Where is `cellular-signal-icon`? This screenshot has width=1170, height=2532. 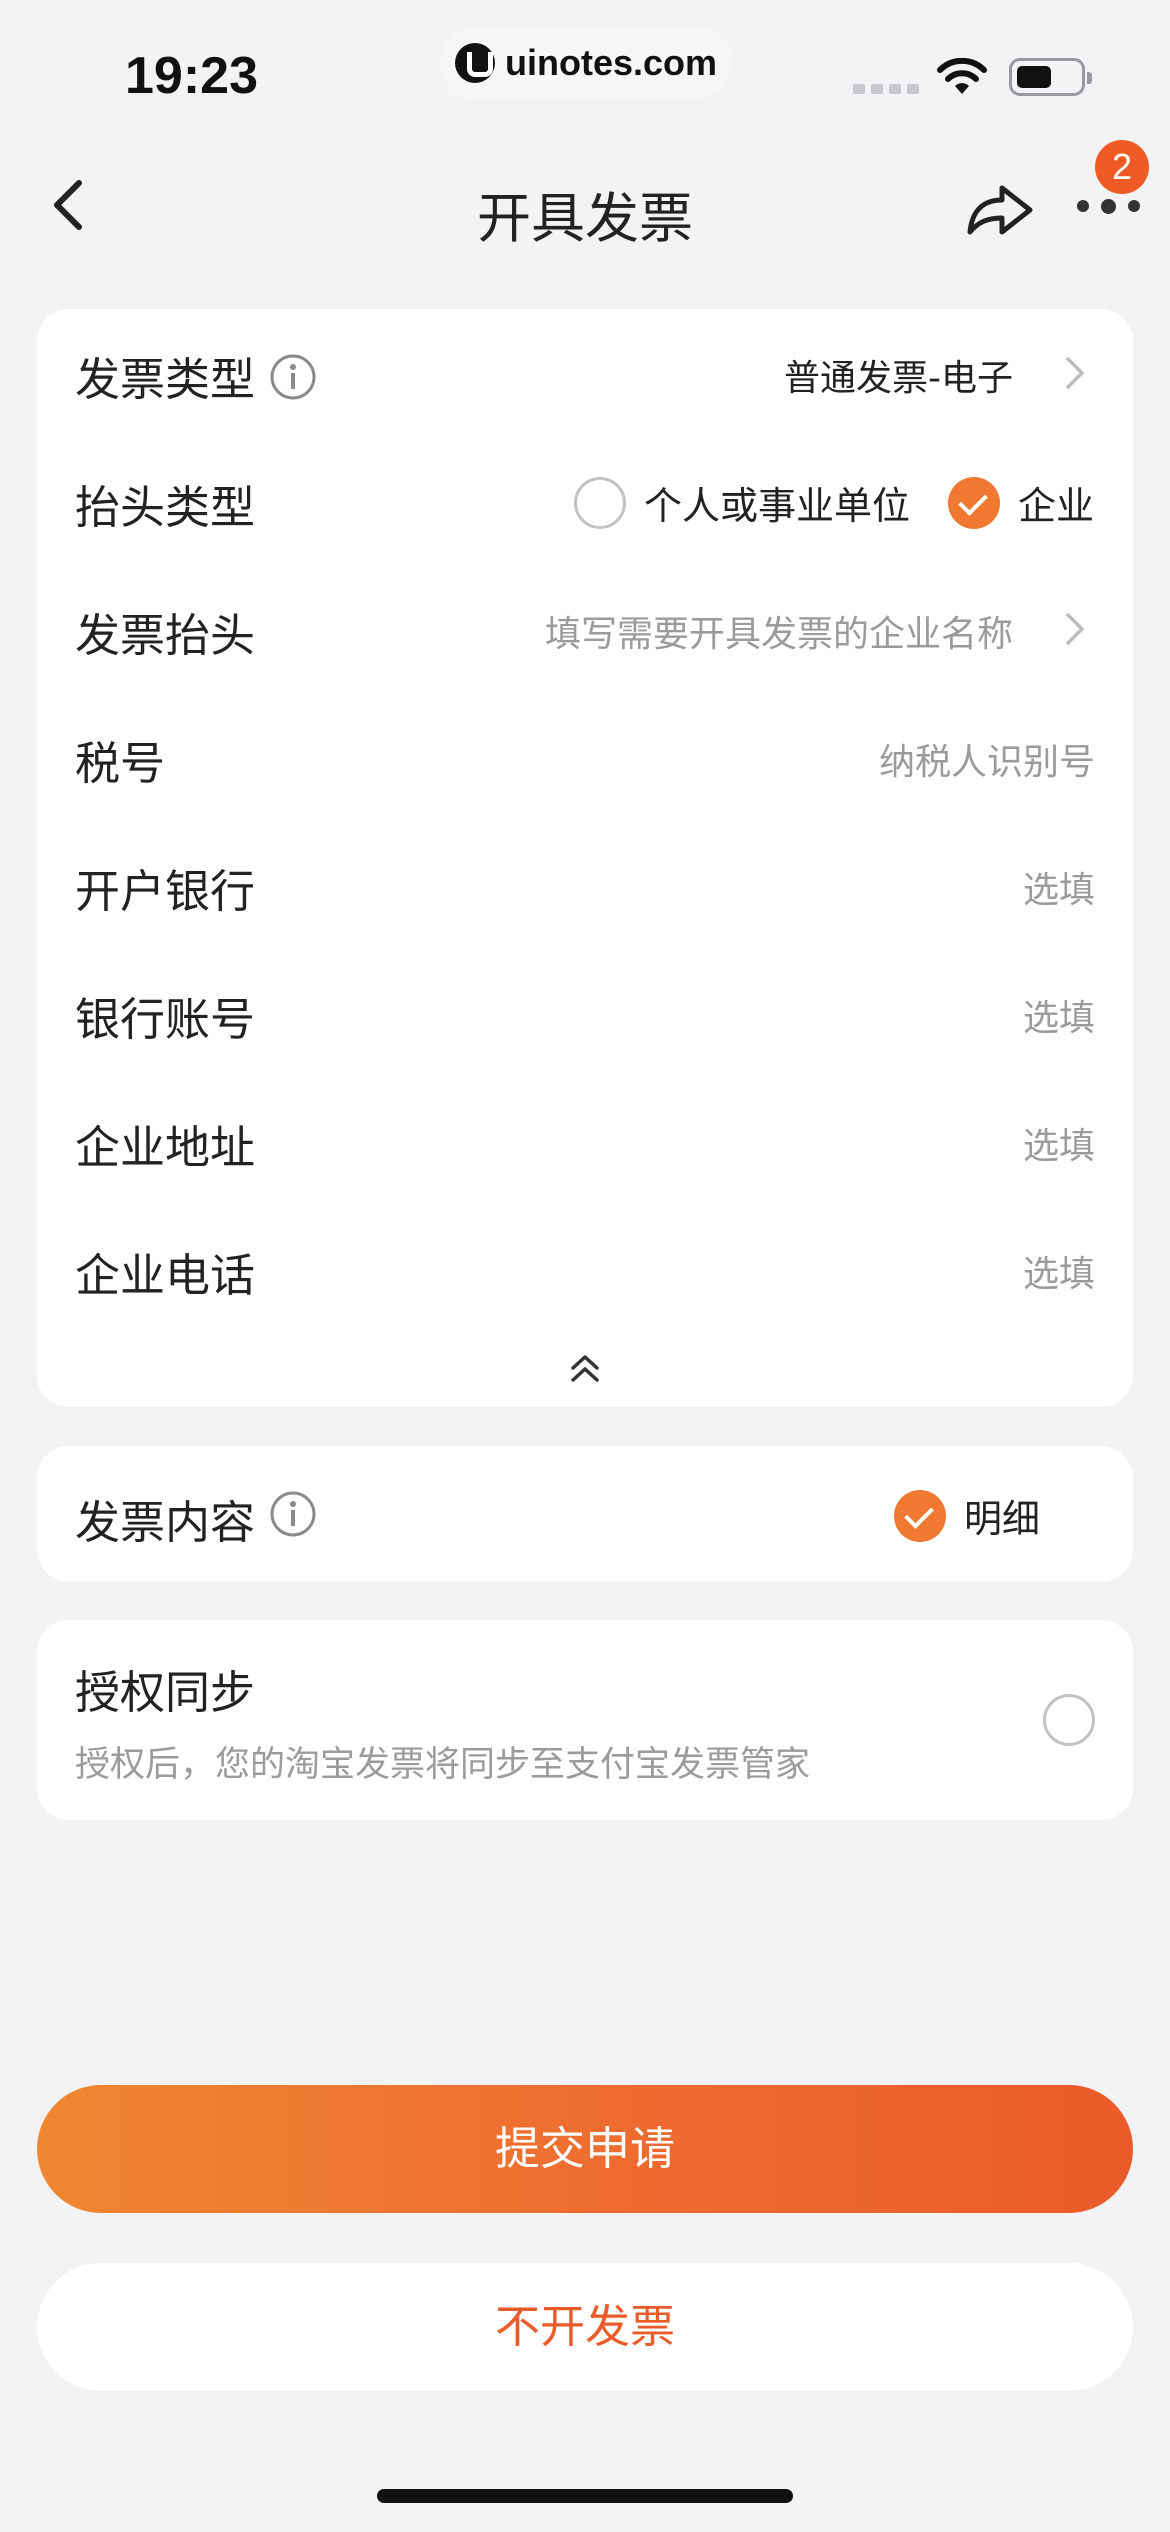 cellular-signal-icon is located at coordinates (886, 89).